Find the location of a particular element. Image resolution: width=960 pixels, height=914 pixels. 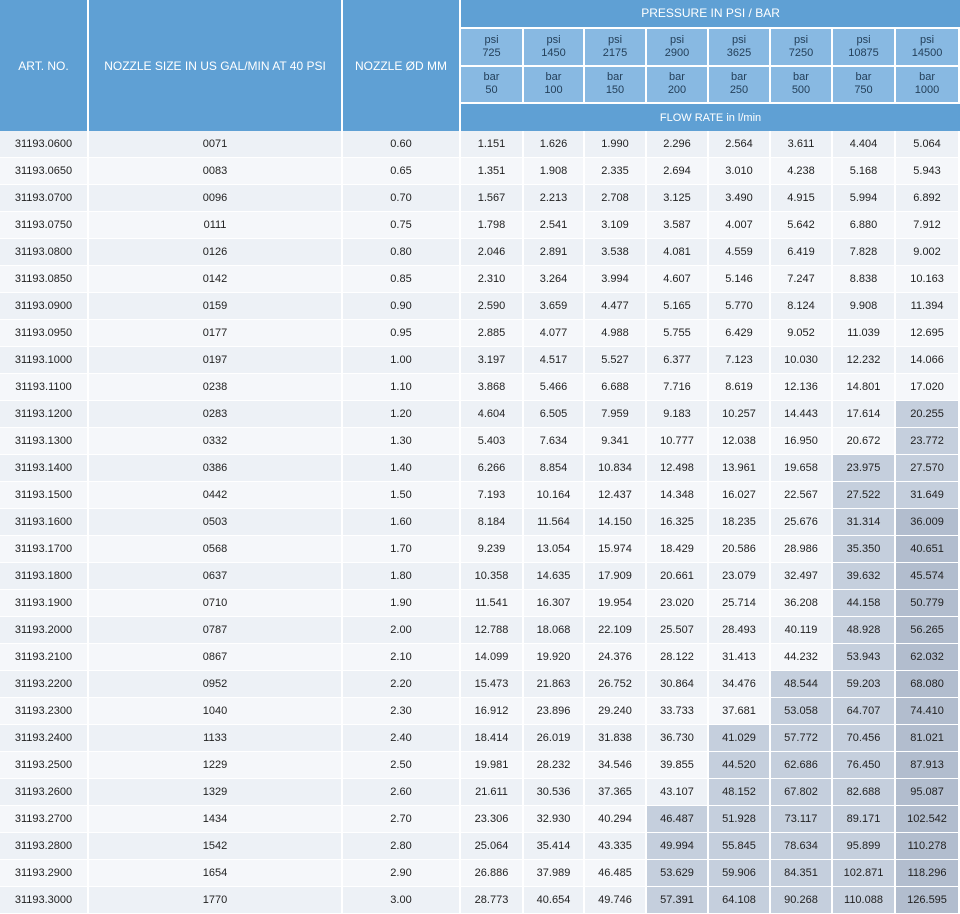

nozzle-diameter-cell: 0.70 is located at coordinates (402, 198).